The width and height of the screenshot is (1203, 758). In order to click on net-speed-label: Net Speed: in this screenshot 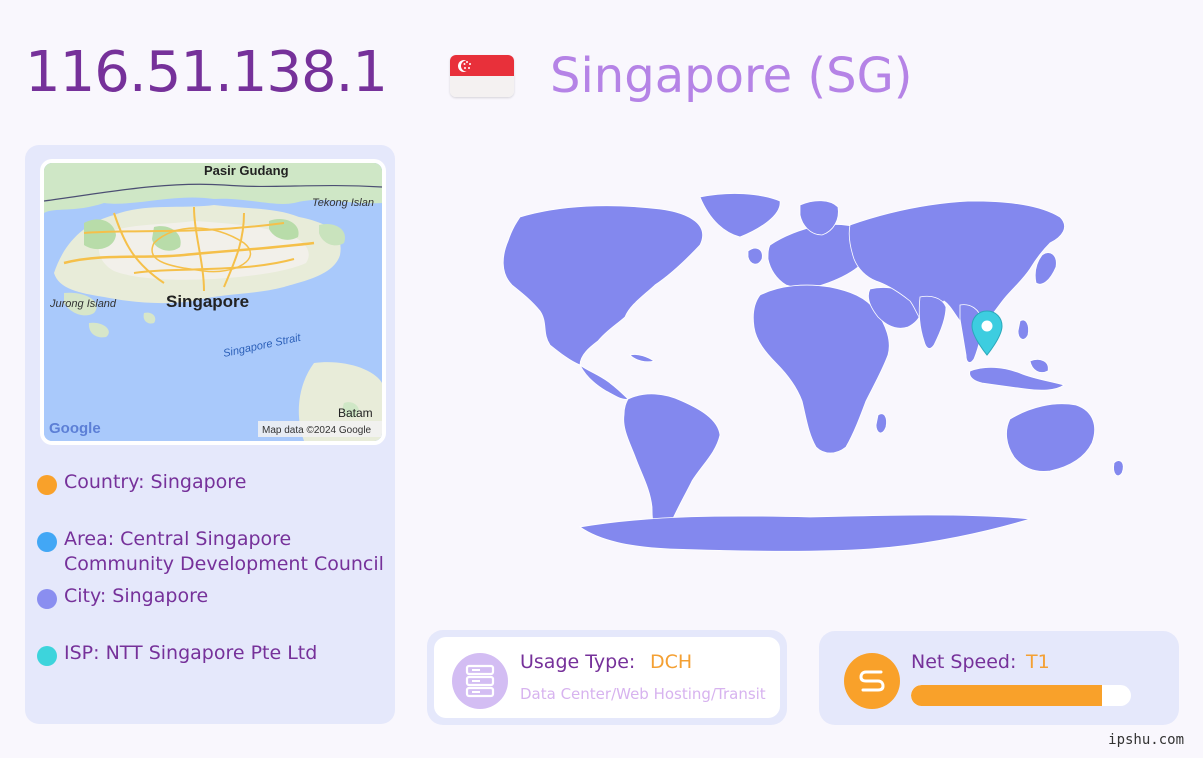, I will do `click(964, 662)`.